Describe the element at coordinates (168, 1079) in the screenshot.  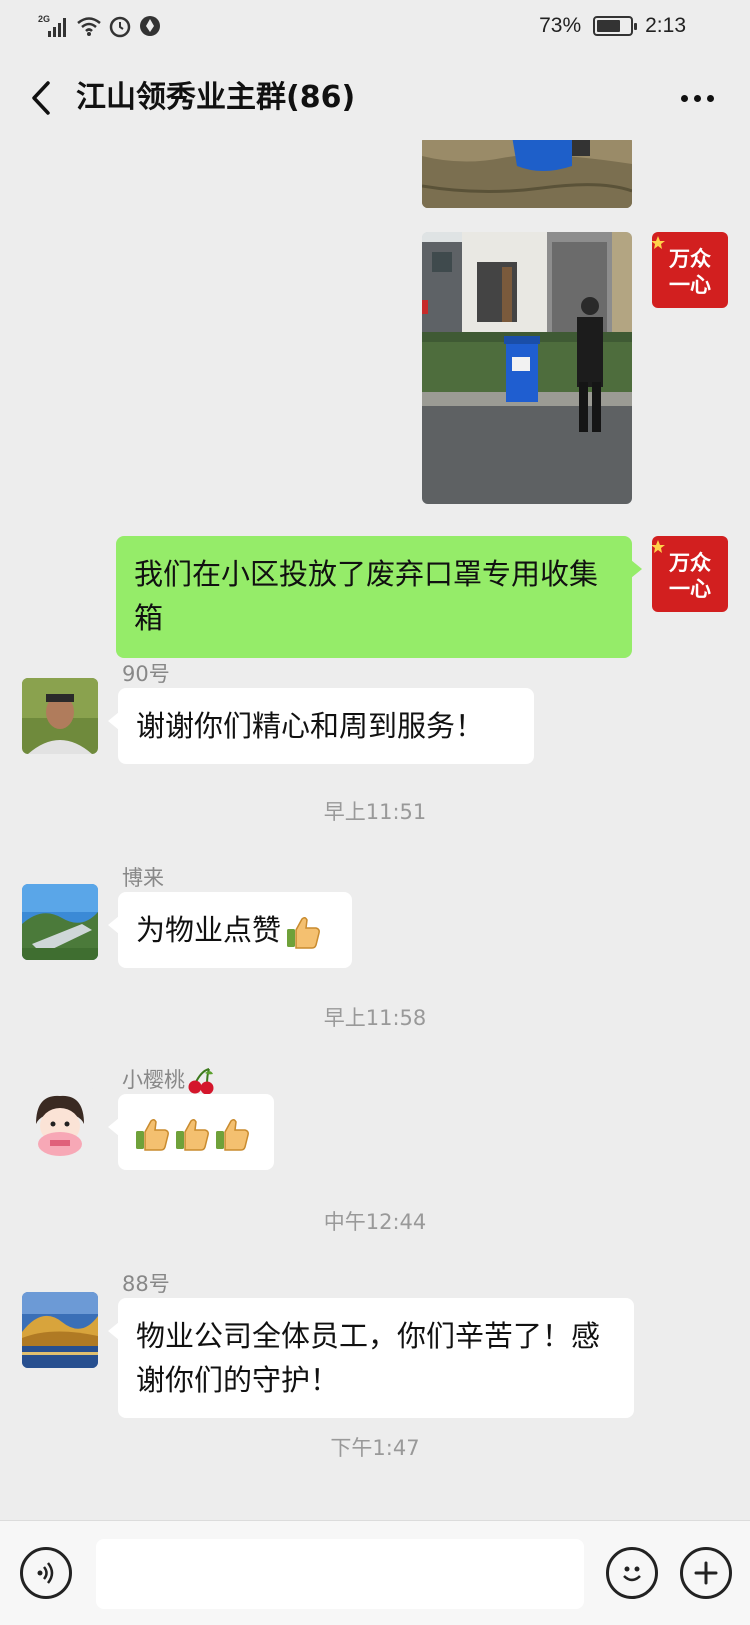
I see `sender-name: 小樱桃` at that location.